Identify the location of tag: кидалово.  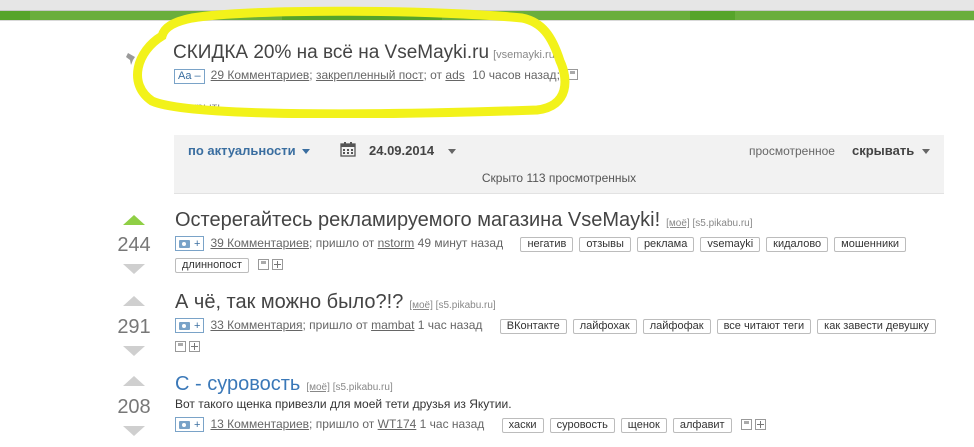
(797, 244).